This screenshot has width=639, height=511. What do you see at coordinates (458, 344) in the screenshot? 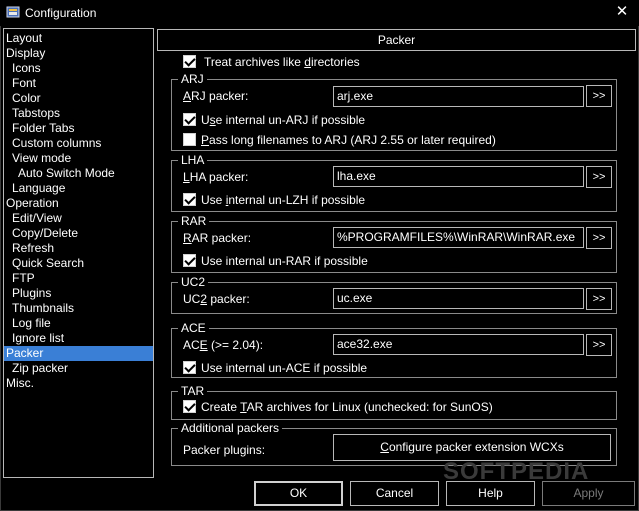
I see `ace-packer-field: ace32.exe` at bounding box center [458, 344].